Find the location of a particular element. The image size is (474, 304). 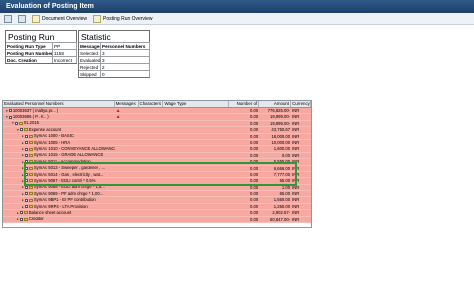

tree-node: ▸ SymAc 1005 - HRA is located at coordinates (59, 142).